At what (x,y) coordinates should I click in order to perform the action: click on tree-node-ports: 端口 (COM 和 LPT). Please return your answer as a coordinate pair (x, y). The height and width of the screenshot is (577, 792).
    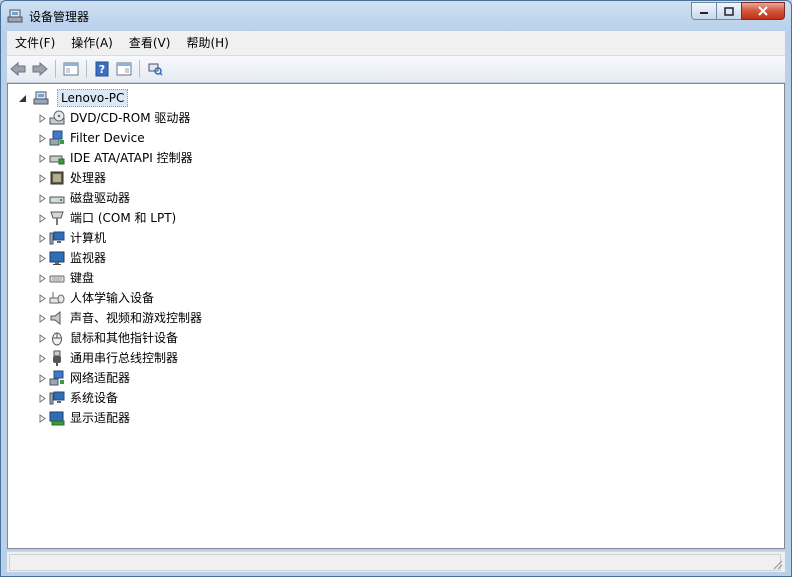
    Looking at the image, I should click on (107, 218).